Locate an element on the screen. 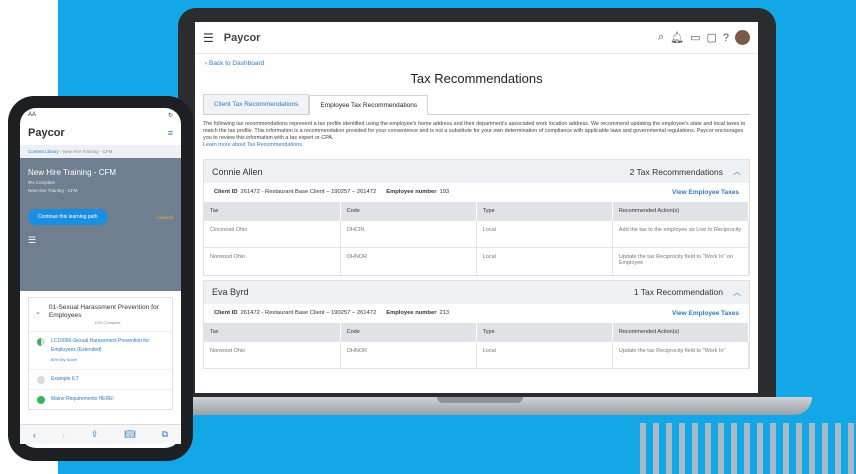 This screenshot has height=474, width=856. recommendation-count: 2 Tax Recommendations is located at coordinates (676, 171).